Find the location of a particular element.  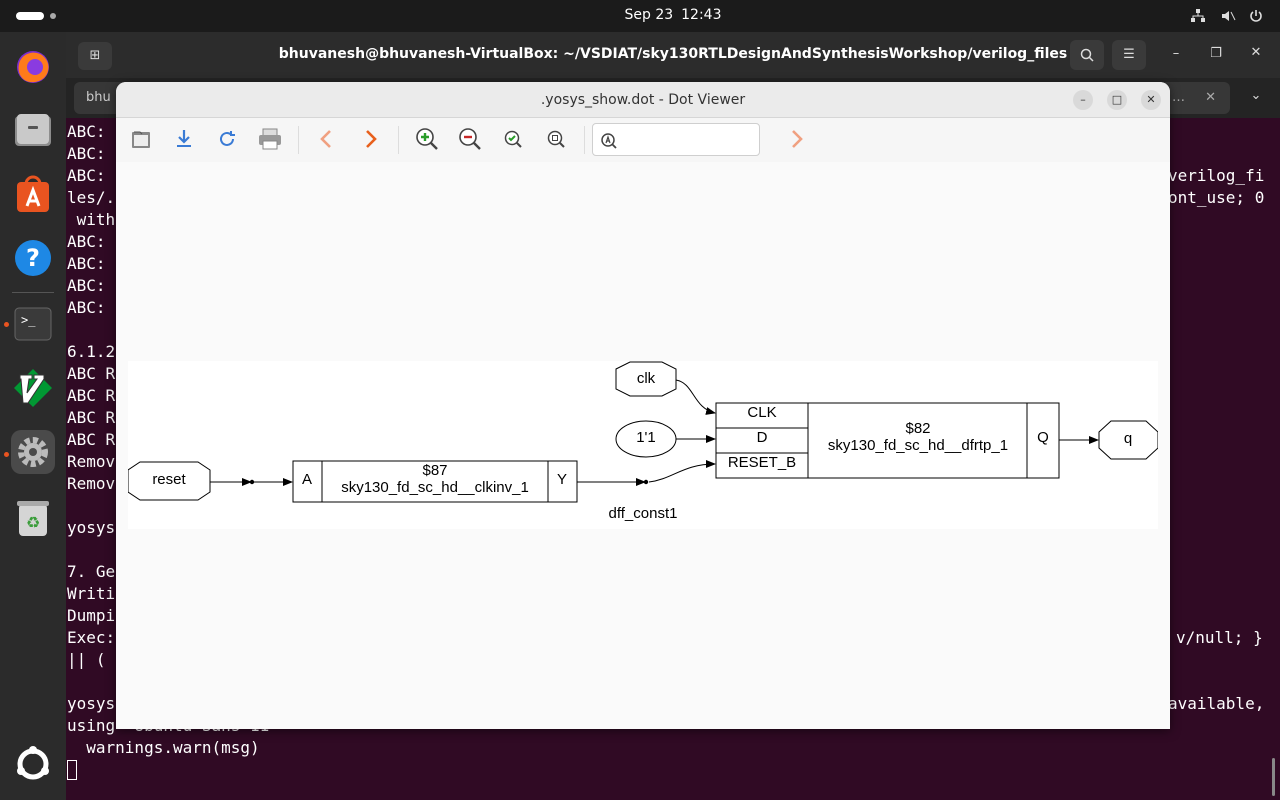

save-icon is located at coordinates (184, 139).